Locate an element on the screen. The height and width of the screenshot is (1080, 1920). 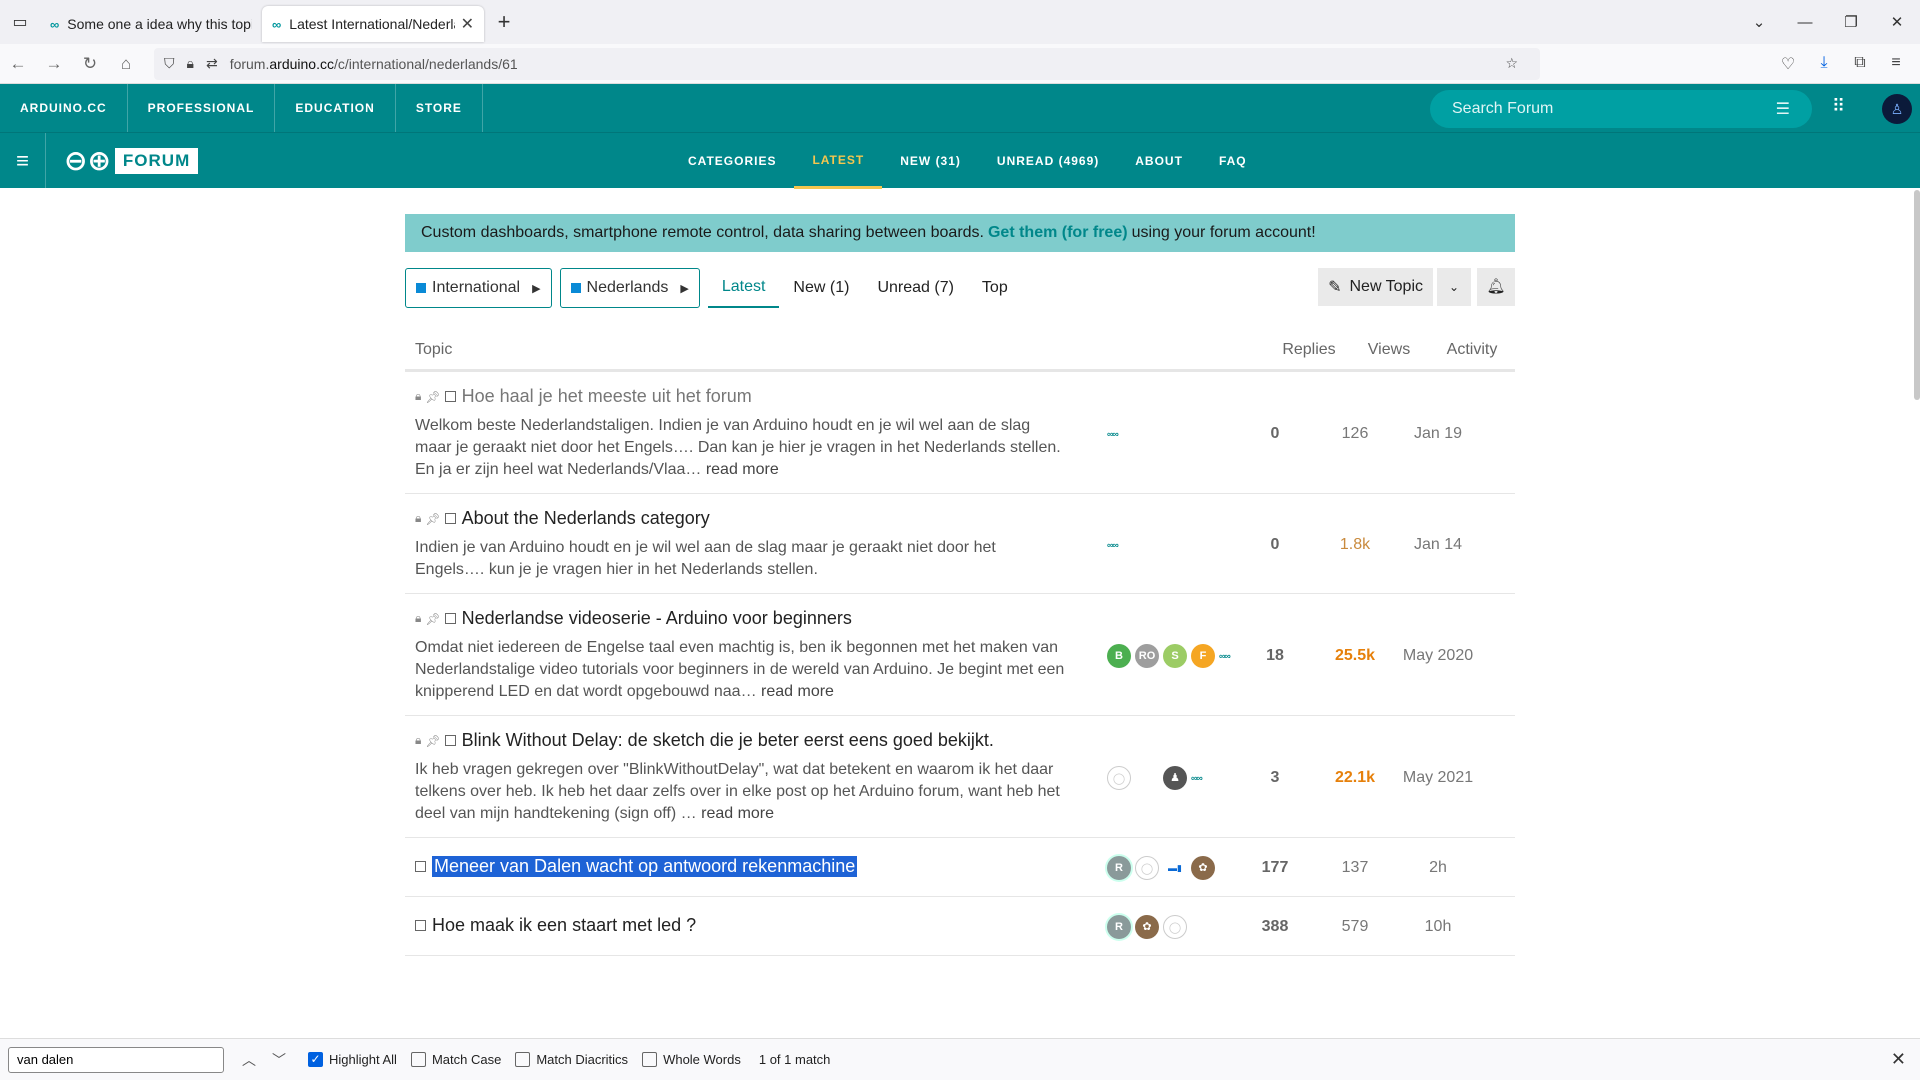
close-find-bar-icon: ✕ is located at coordinates (1898, 1059).